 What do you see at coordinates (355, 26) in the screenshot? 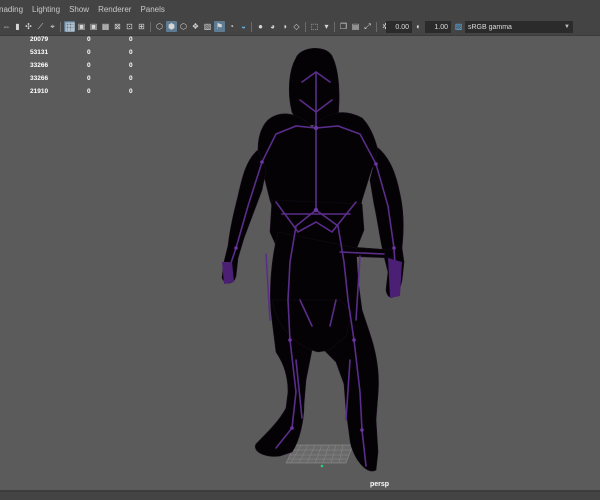
I see `backface-culling-icon: ▤` at bounding box center [355, 26].